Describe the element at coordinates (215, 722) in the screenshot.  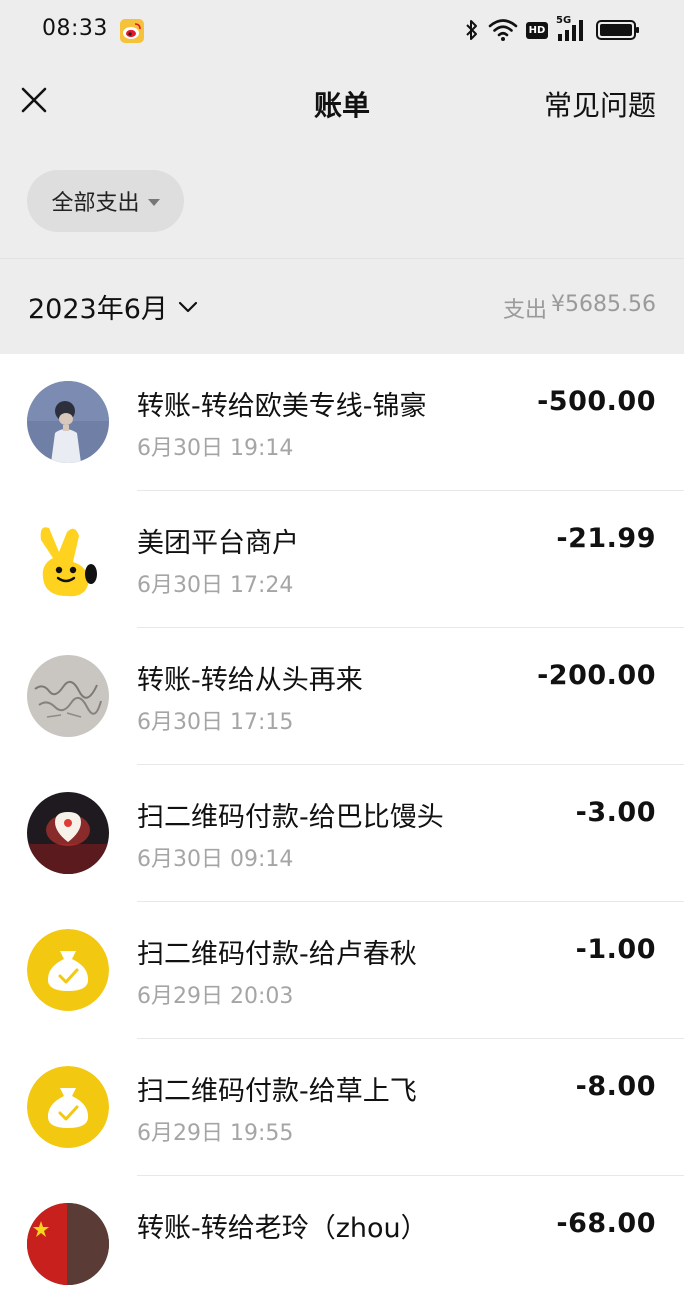
I see `transaction-time: 6月30日 17:15` at that location.